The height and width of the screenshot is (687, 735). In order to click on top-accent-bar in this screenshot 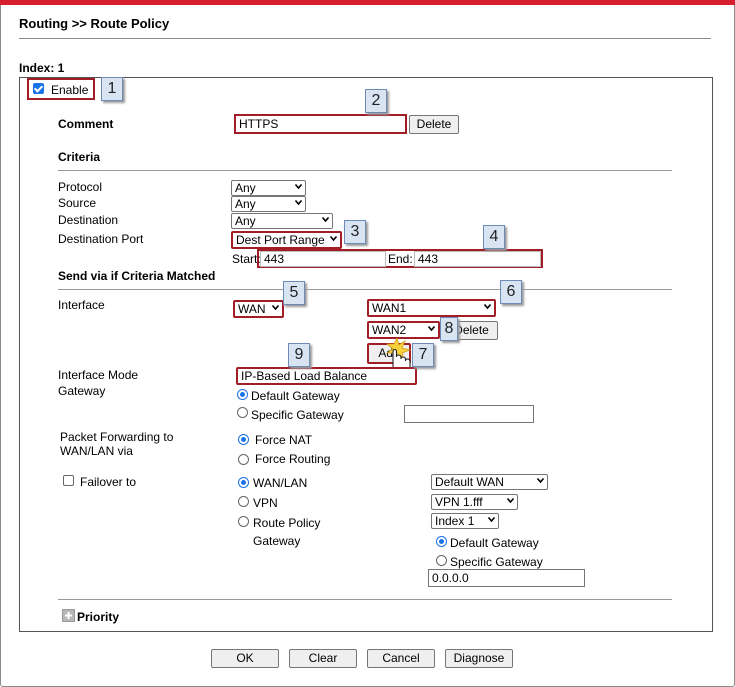, I will do `click(367, 2)`.